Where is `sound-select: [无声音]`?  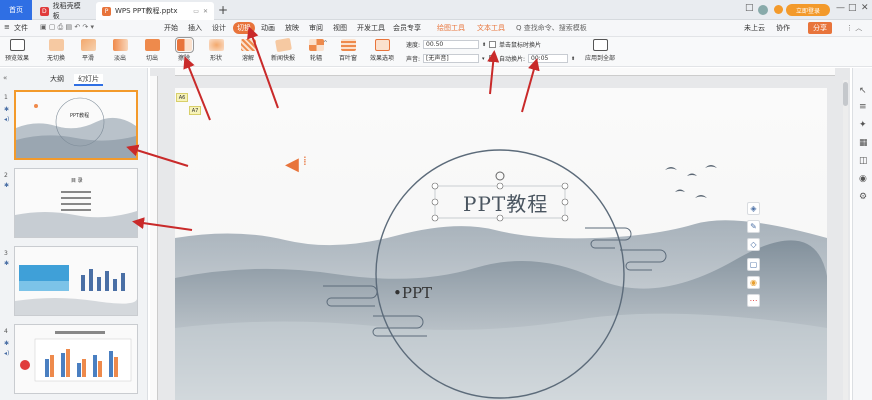
sound-select: [无声音] is located at coordinates (451, 58).